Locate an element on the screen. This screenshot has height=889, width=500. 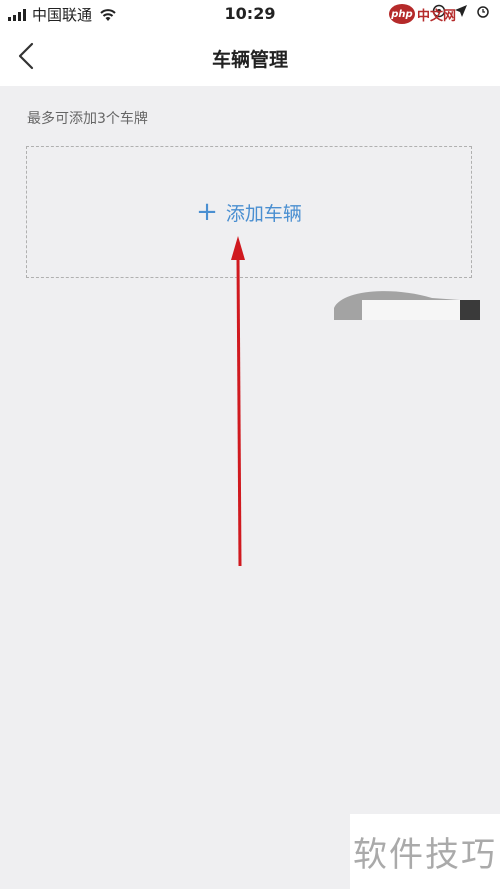
add-vehicle-content: + 添加车辆 is located at coordinates (249, 212).